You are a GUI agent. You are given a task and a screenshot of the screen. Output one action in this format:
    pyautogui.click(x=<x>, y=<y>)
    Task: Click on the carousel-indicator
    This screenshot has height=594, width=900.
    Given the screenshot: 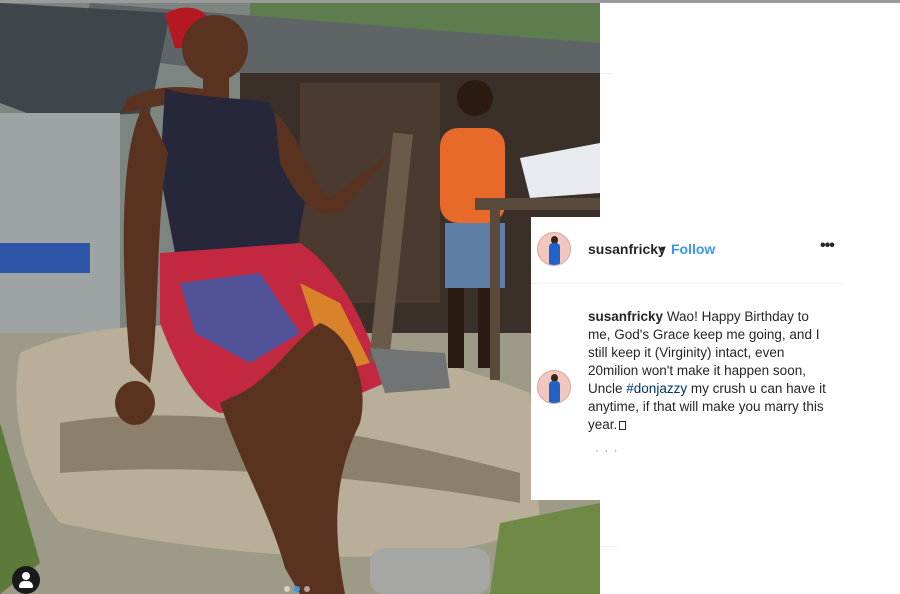 What is the action you would take?
    pyautogui.click(x=297, y=589)
    